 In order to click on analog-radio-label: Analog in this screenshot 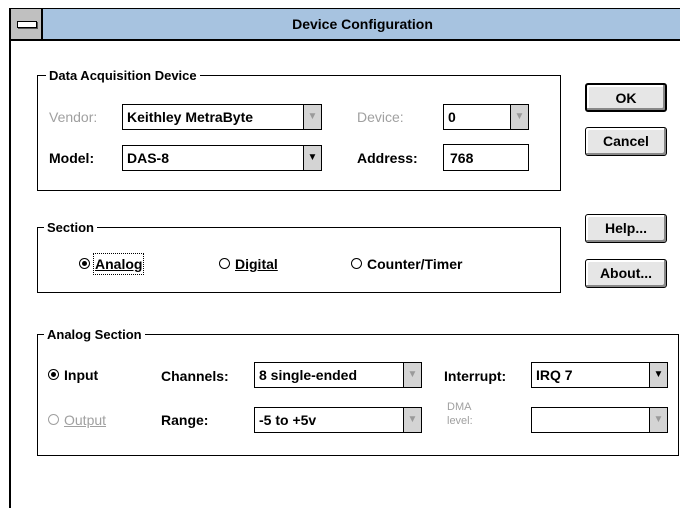, I will do `click(118, 264)`.